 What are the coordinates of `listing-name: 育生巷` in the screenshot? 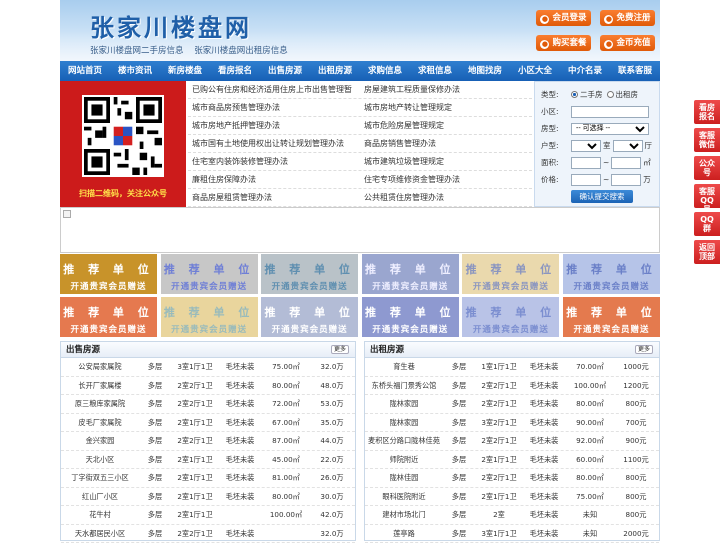 It's located at (404, 367).